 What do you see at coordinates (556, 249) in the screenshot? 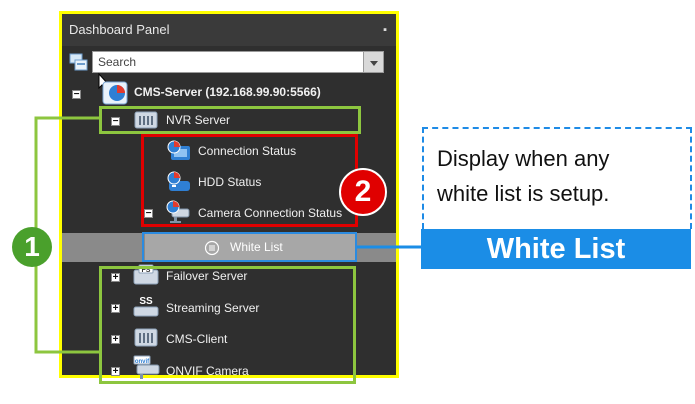
I see `white-list-banner: White List` at bounding box center [556, 249].